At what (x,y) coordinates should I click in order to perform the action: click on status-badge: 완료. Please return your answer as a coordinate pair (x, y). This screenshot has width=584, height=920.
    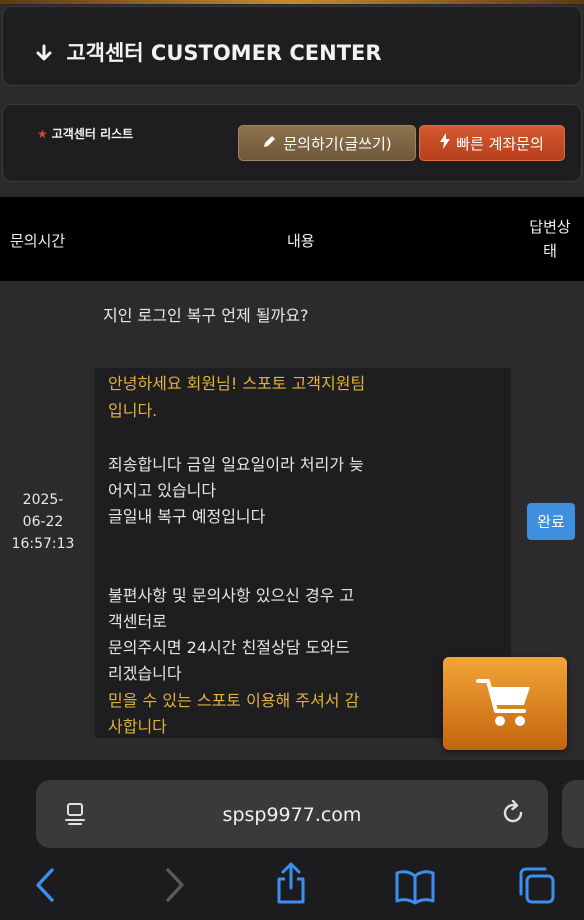
    Looking at the image, I should click on (551, 521).